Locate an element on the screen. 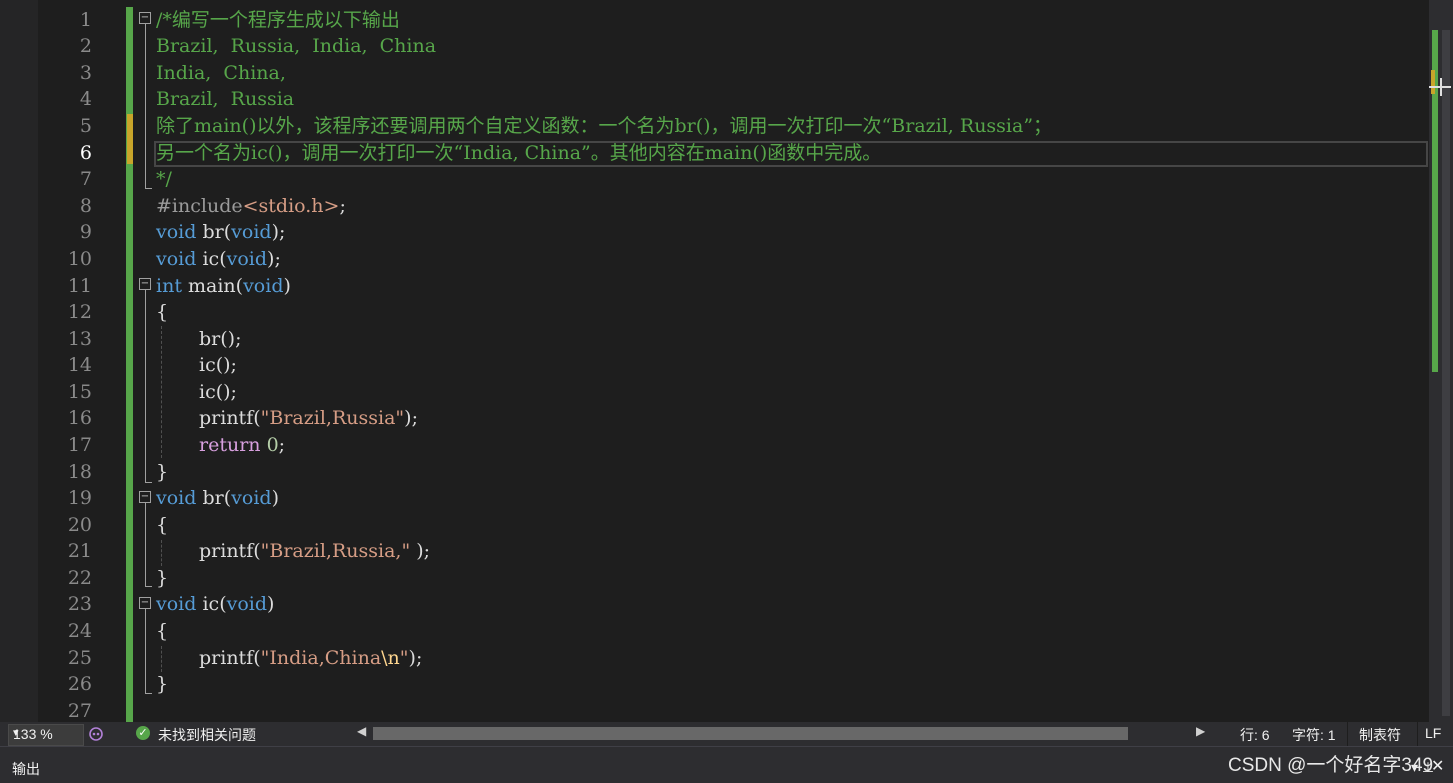 Image resolution: width=1453 pixels, height=783 pixels. copilot-icon is located at coordinates (96, 734).